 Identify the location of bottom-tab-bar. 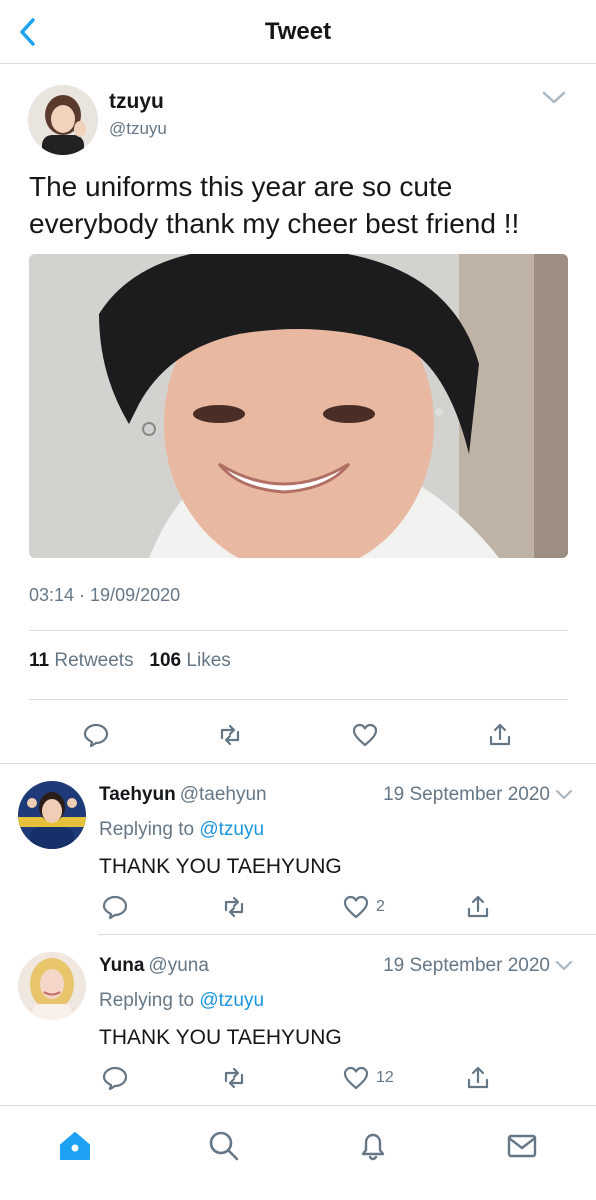
(298, 1152).